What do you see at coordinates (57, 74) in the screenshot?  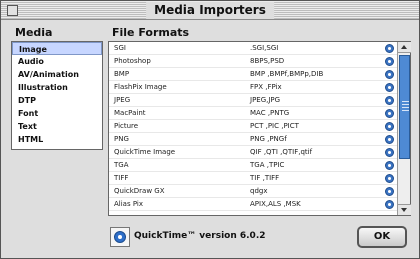 I see `media-item-av-animation: AV/Animation` at bounding box center [57, 74].